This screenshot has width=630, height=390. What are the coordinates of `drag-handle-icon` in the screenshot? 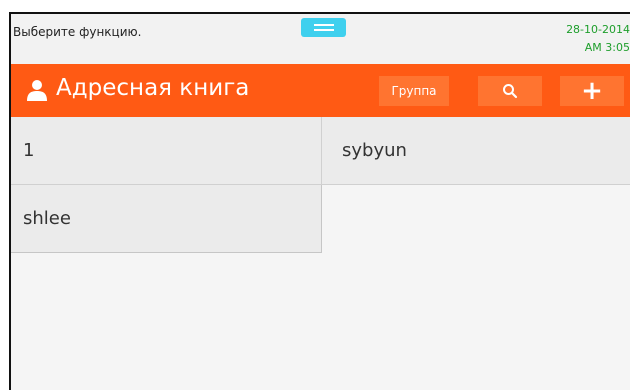 It's located at (323, 27).